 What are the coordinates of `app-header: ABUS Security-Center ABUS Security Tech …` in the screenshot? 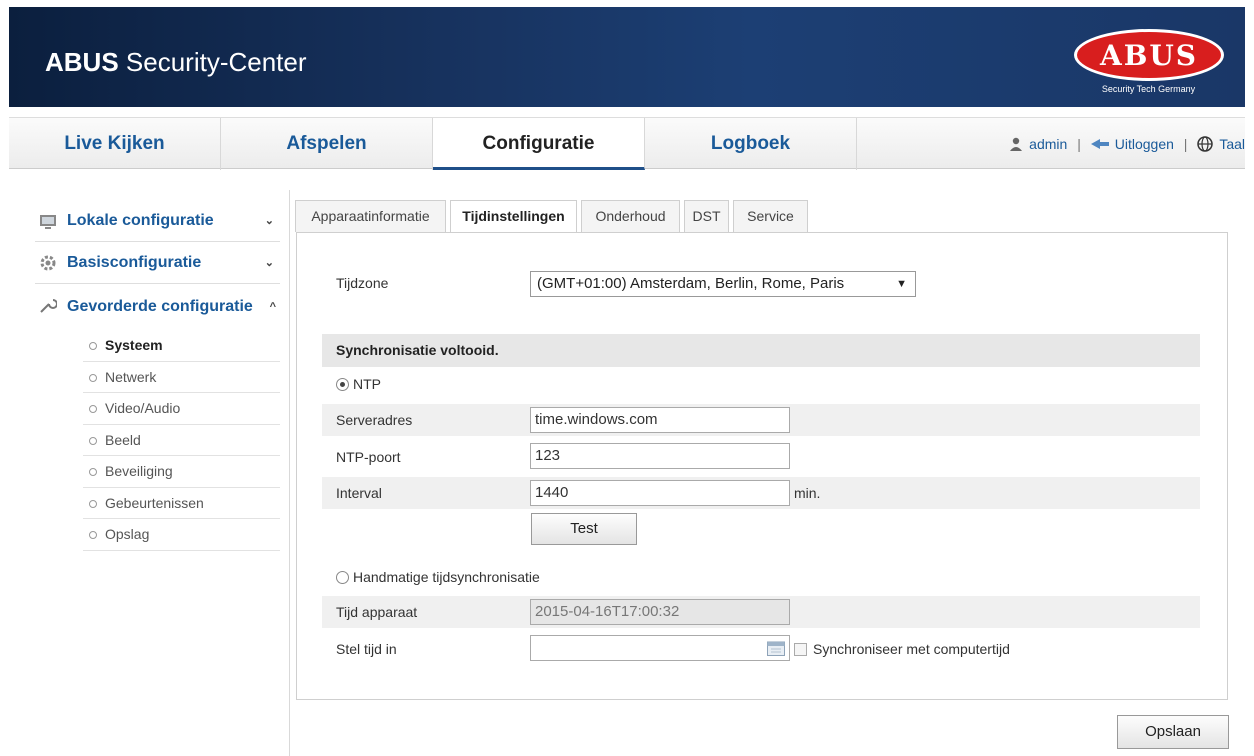 It's located at (627, 57).